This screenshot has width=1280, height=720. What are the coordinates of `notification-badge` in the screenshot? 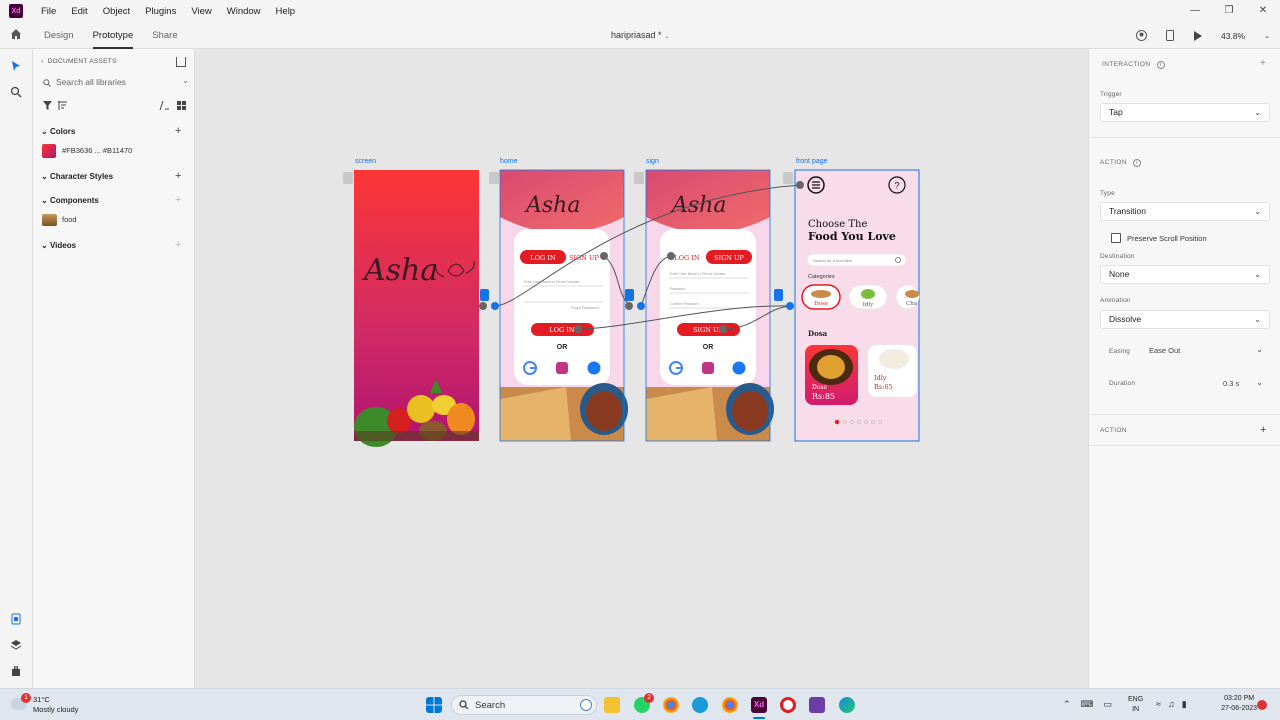 It's located at (1262, 705).